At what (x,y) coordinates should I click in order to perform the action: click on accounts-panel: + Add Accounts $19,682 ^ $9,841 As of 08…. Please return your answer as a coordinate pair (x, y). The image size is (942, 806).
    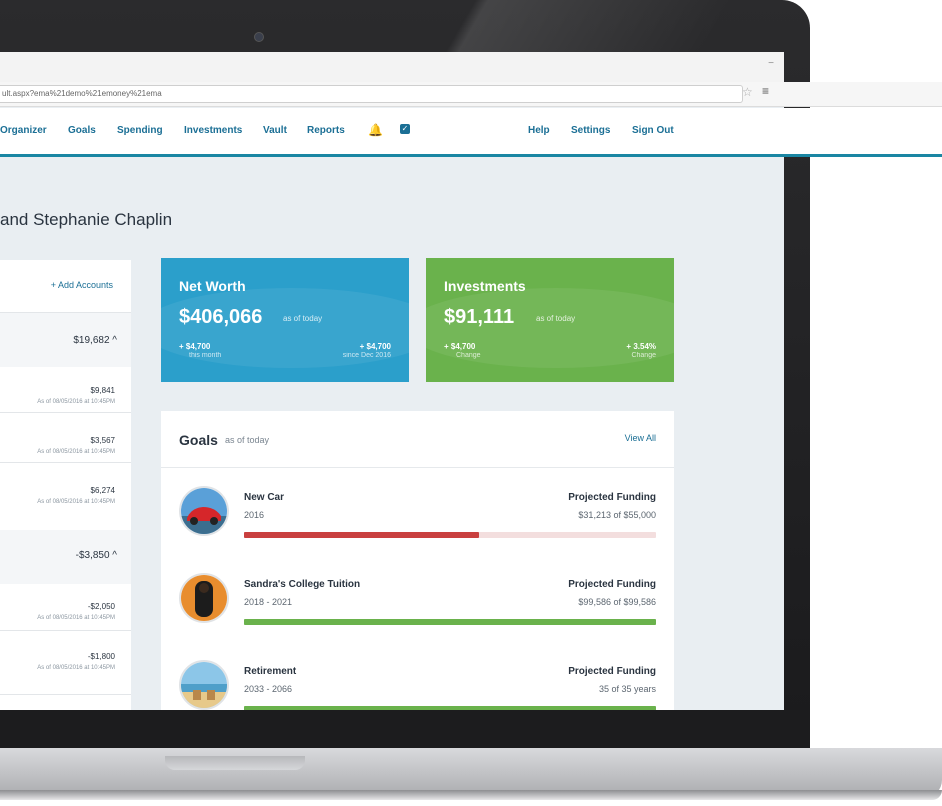
    Looking at the image, I should click on (65, 490).